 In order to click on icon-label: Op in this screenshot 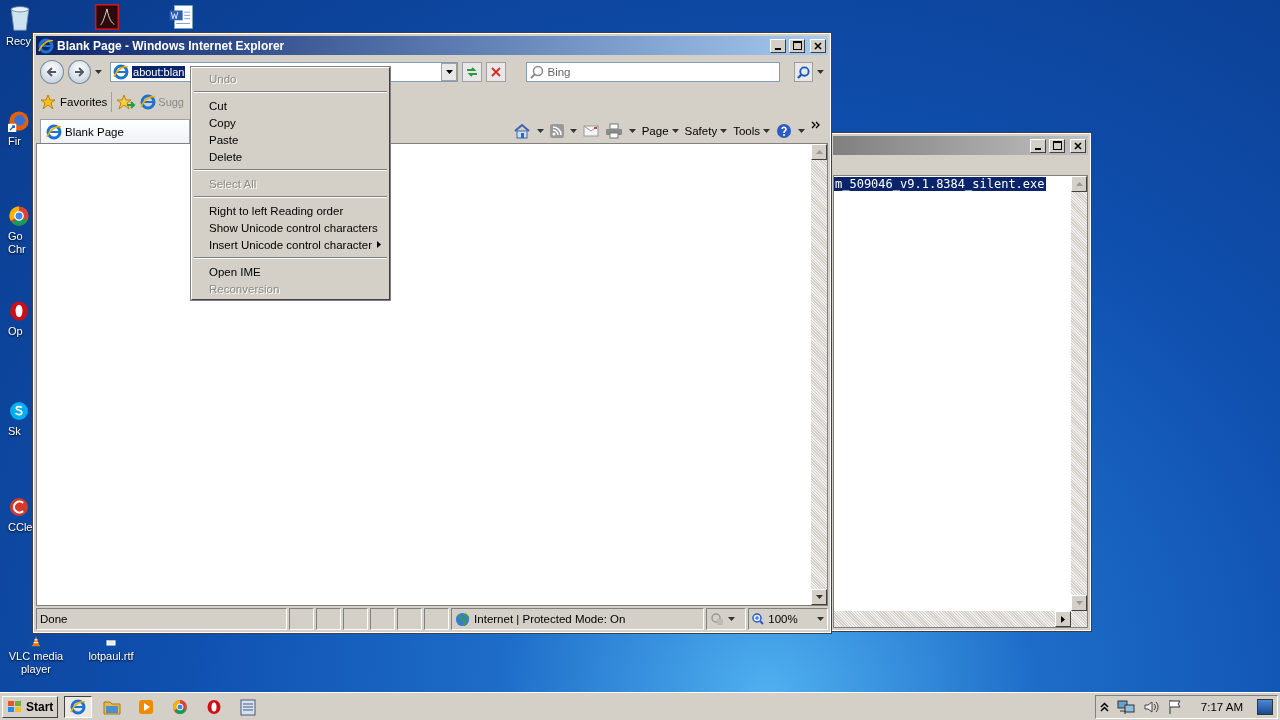, I will do `click(15, 331)`.